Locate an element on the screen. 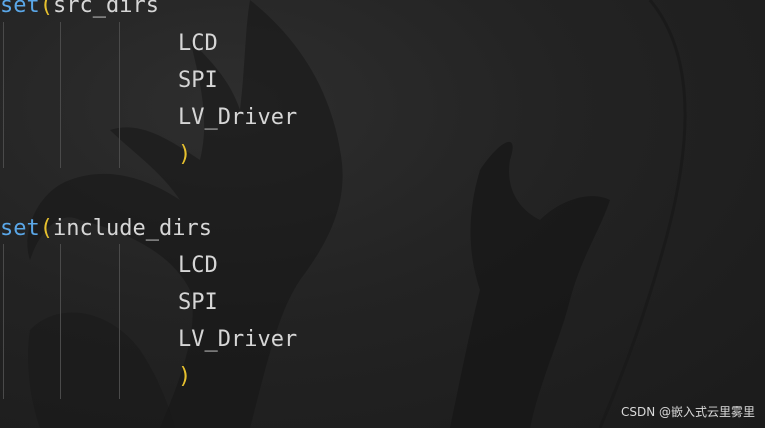 This screenshot has width=765, height=428. code-line-set-src-dirs: set(src_dirs is located at coordinates (79, 10).